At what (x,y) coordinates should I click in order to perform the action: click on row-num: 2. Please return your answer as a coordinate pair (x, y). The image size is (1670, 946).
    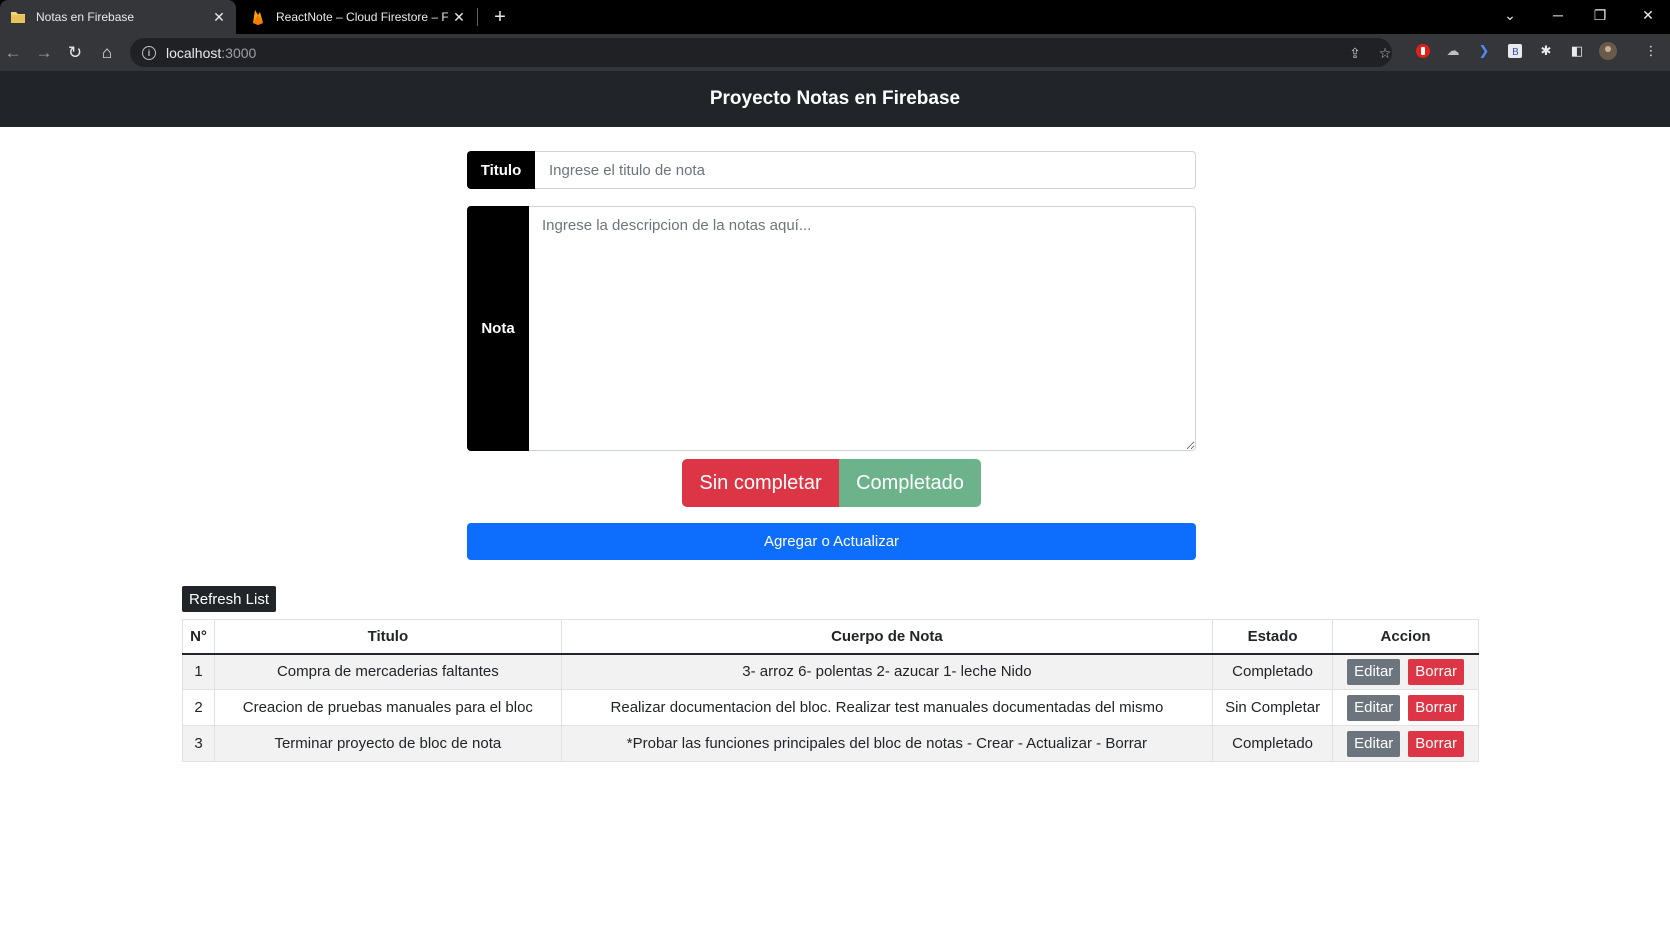
    Looking at the image, I should click on (198, 707).